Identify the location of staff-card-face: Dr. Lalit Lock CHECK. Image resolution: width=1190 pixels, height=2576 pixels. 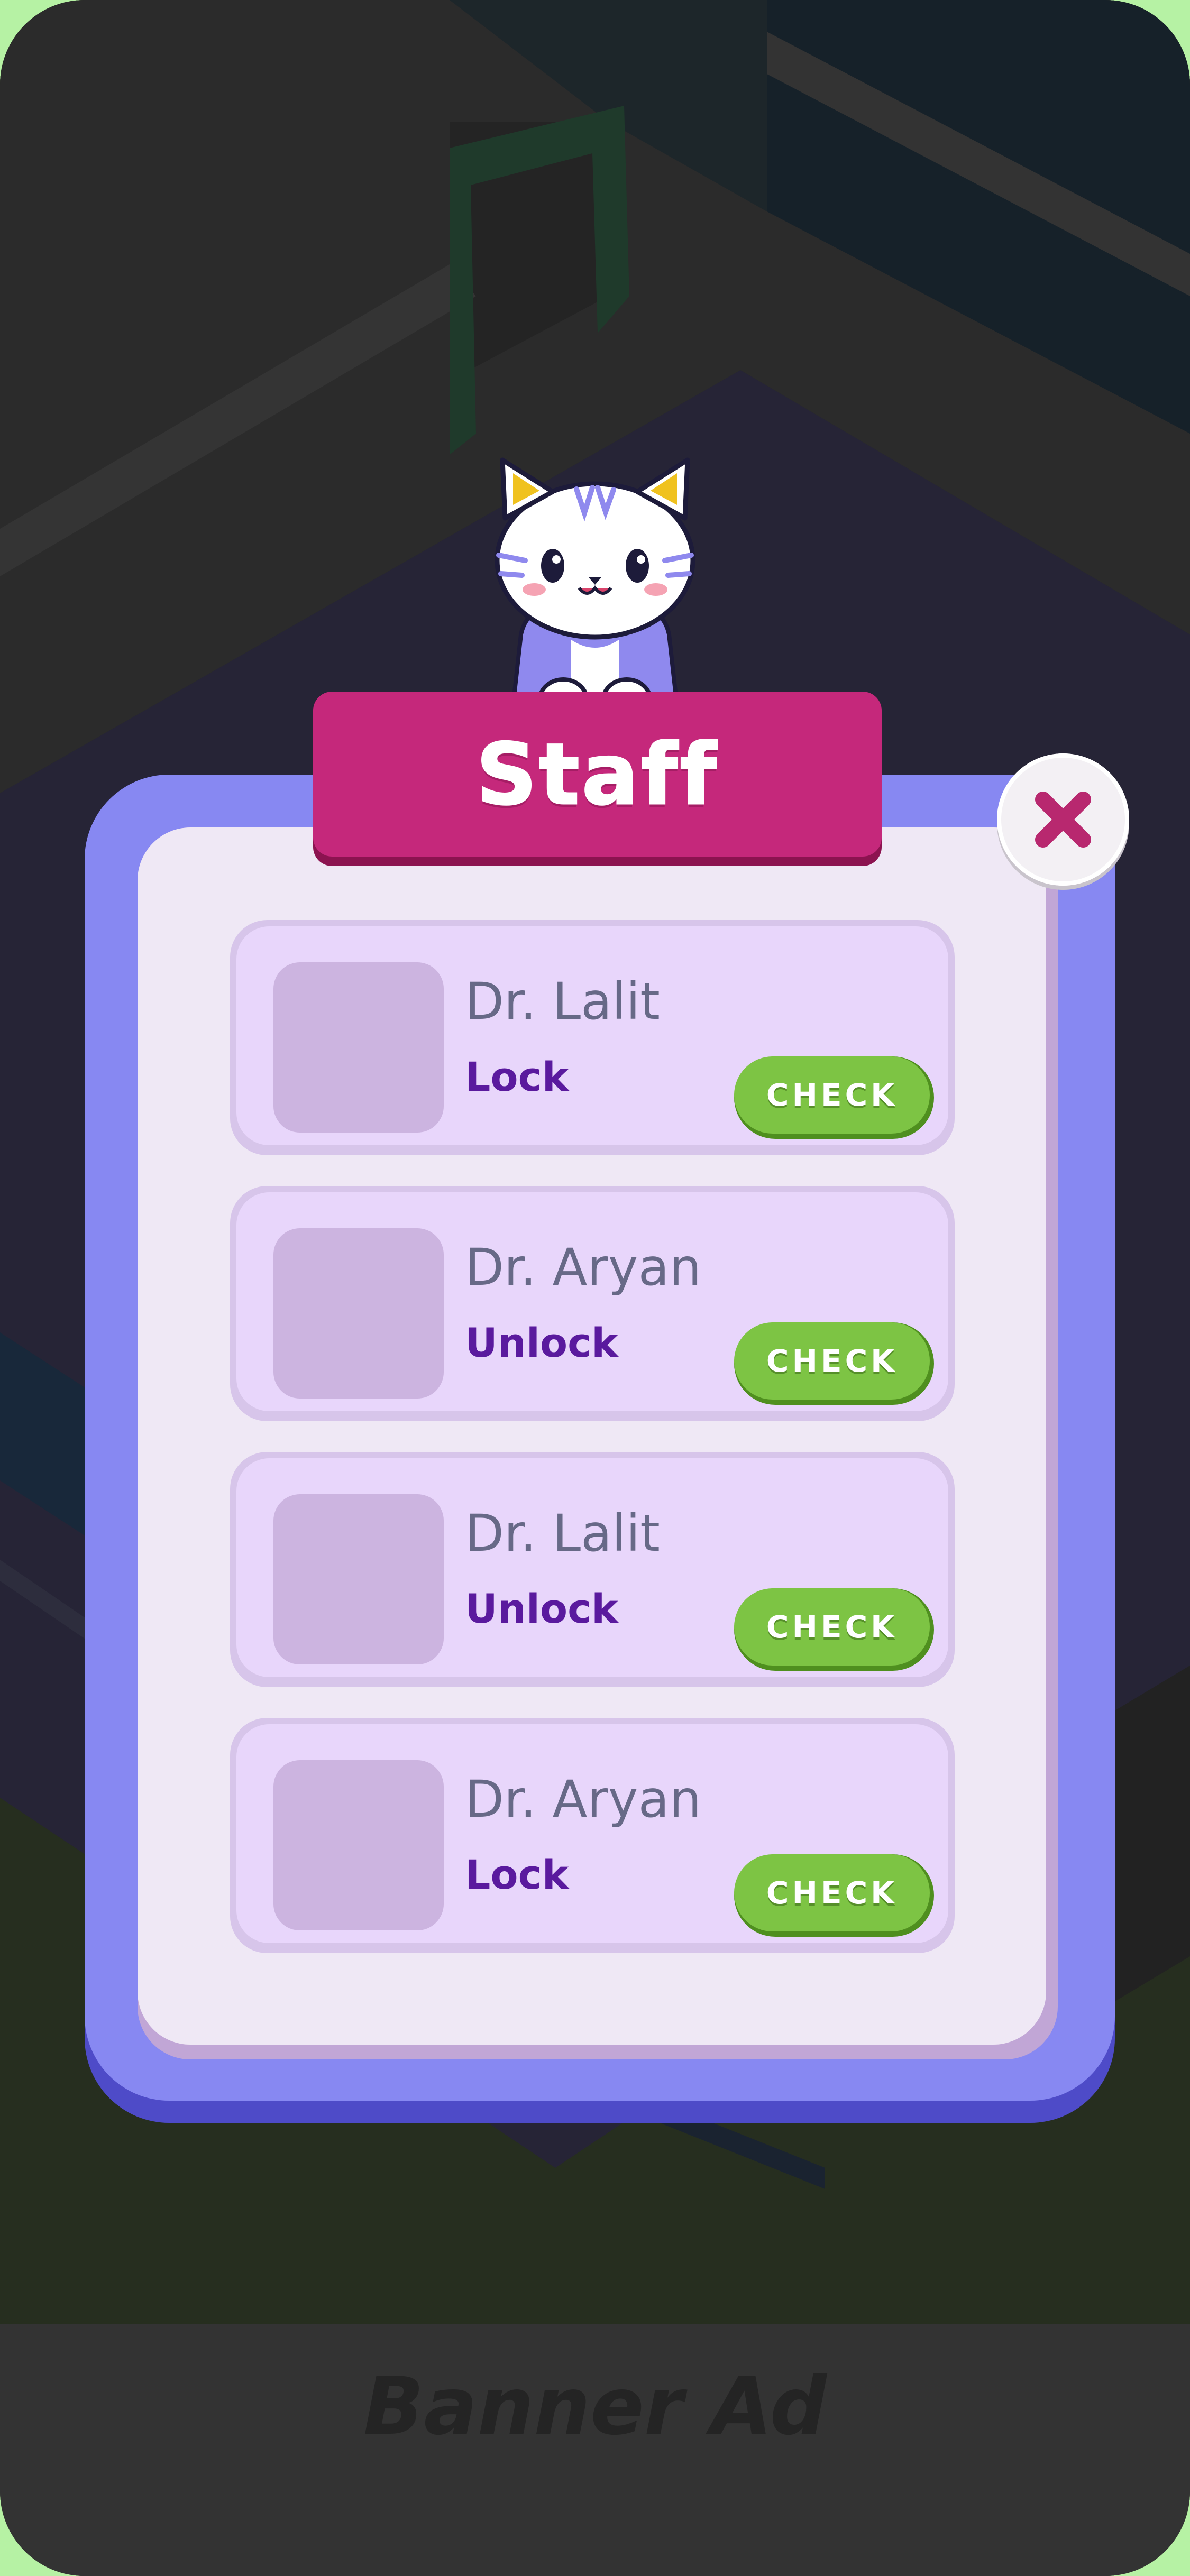
(592, 1035).